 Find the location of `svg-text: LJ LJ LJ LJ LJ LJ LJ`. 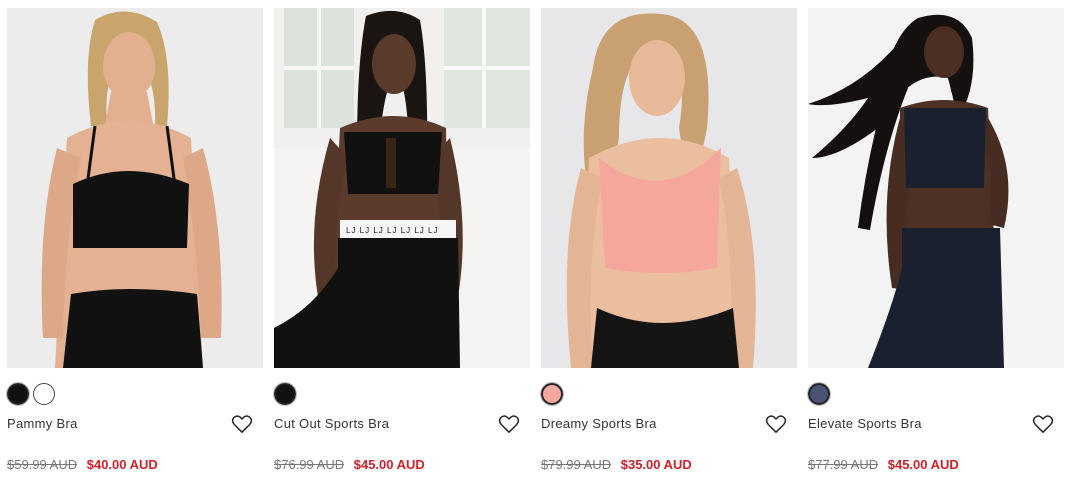

svg-text: LJ LJ LJ LJ LJ LJ LJ is located at coordinates (392, 230).